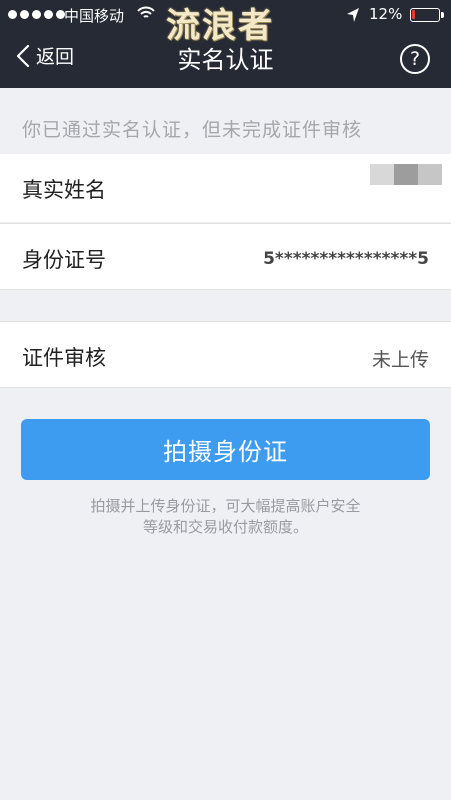 The height and width of the screenshot is (800, 451). I want to click on battery-level, so click(413, 14).